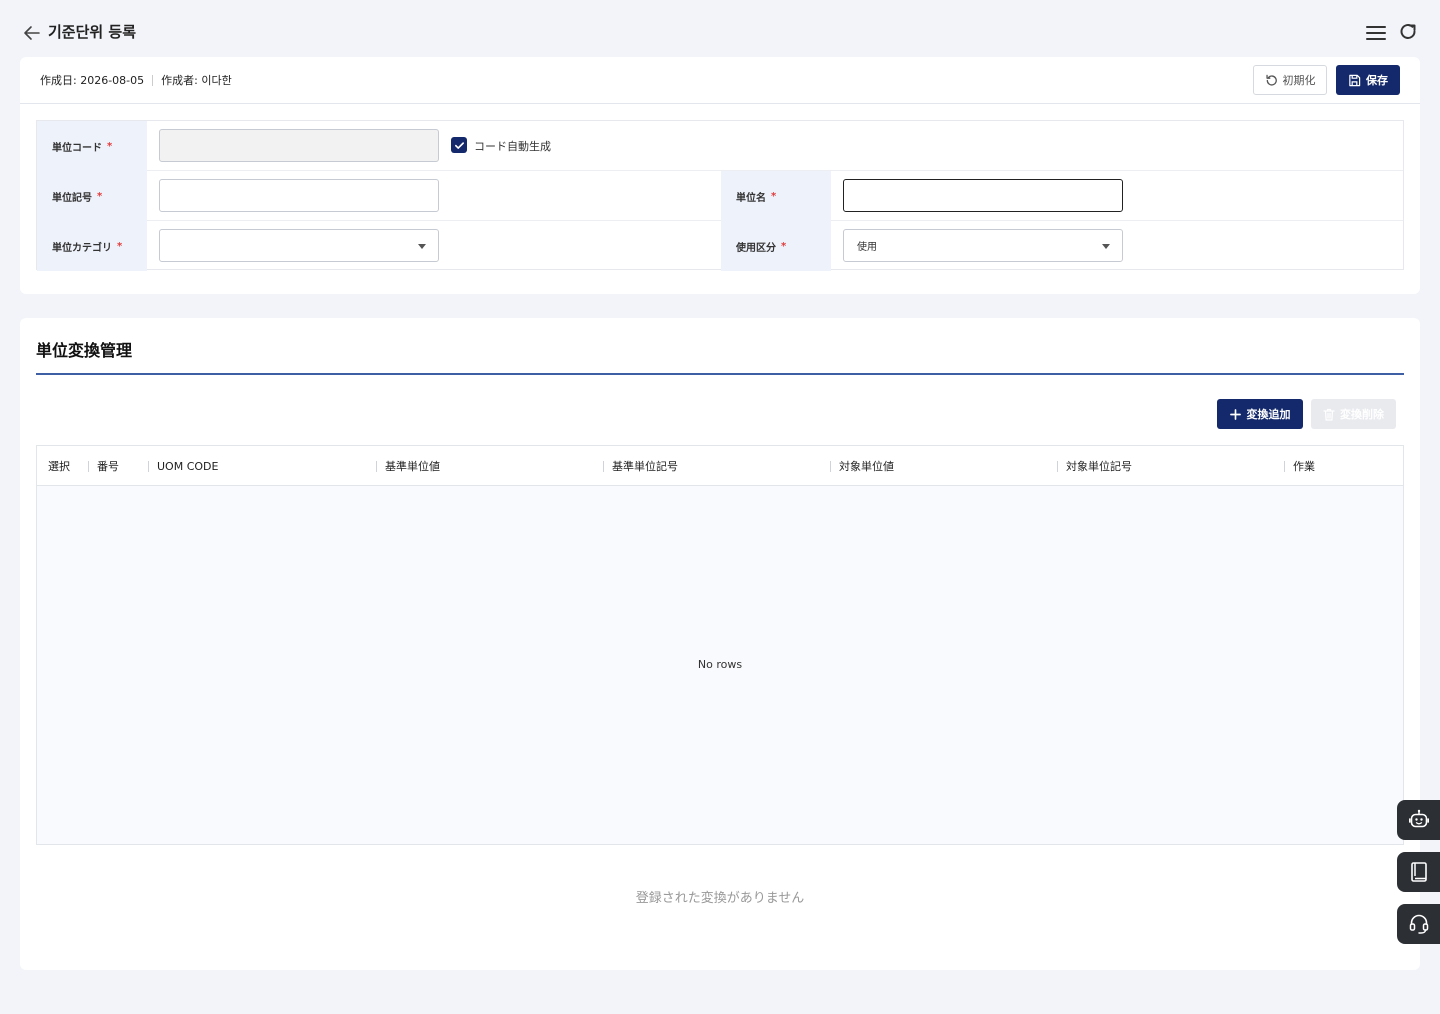 Image resolution: width=1440 pixels, height=1014 pixels. What do you see at coordinates (72, 198) in the screenshot?
I see `unit-symbol-label-text: 単位記号` at bounding box center [72, 198].